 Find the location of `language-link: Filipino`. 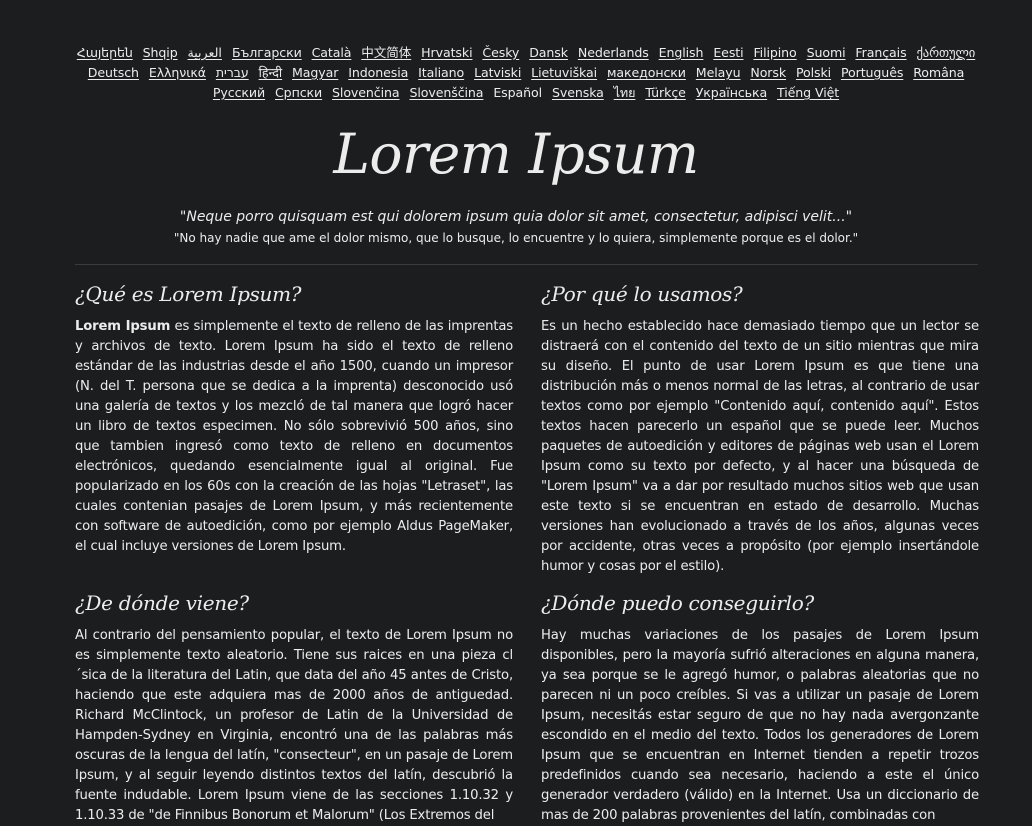

language-link: Filipino is located at coordinates (774, 52).